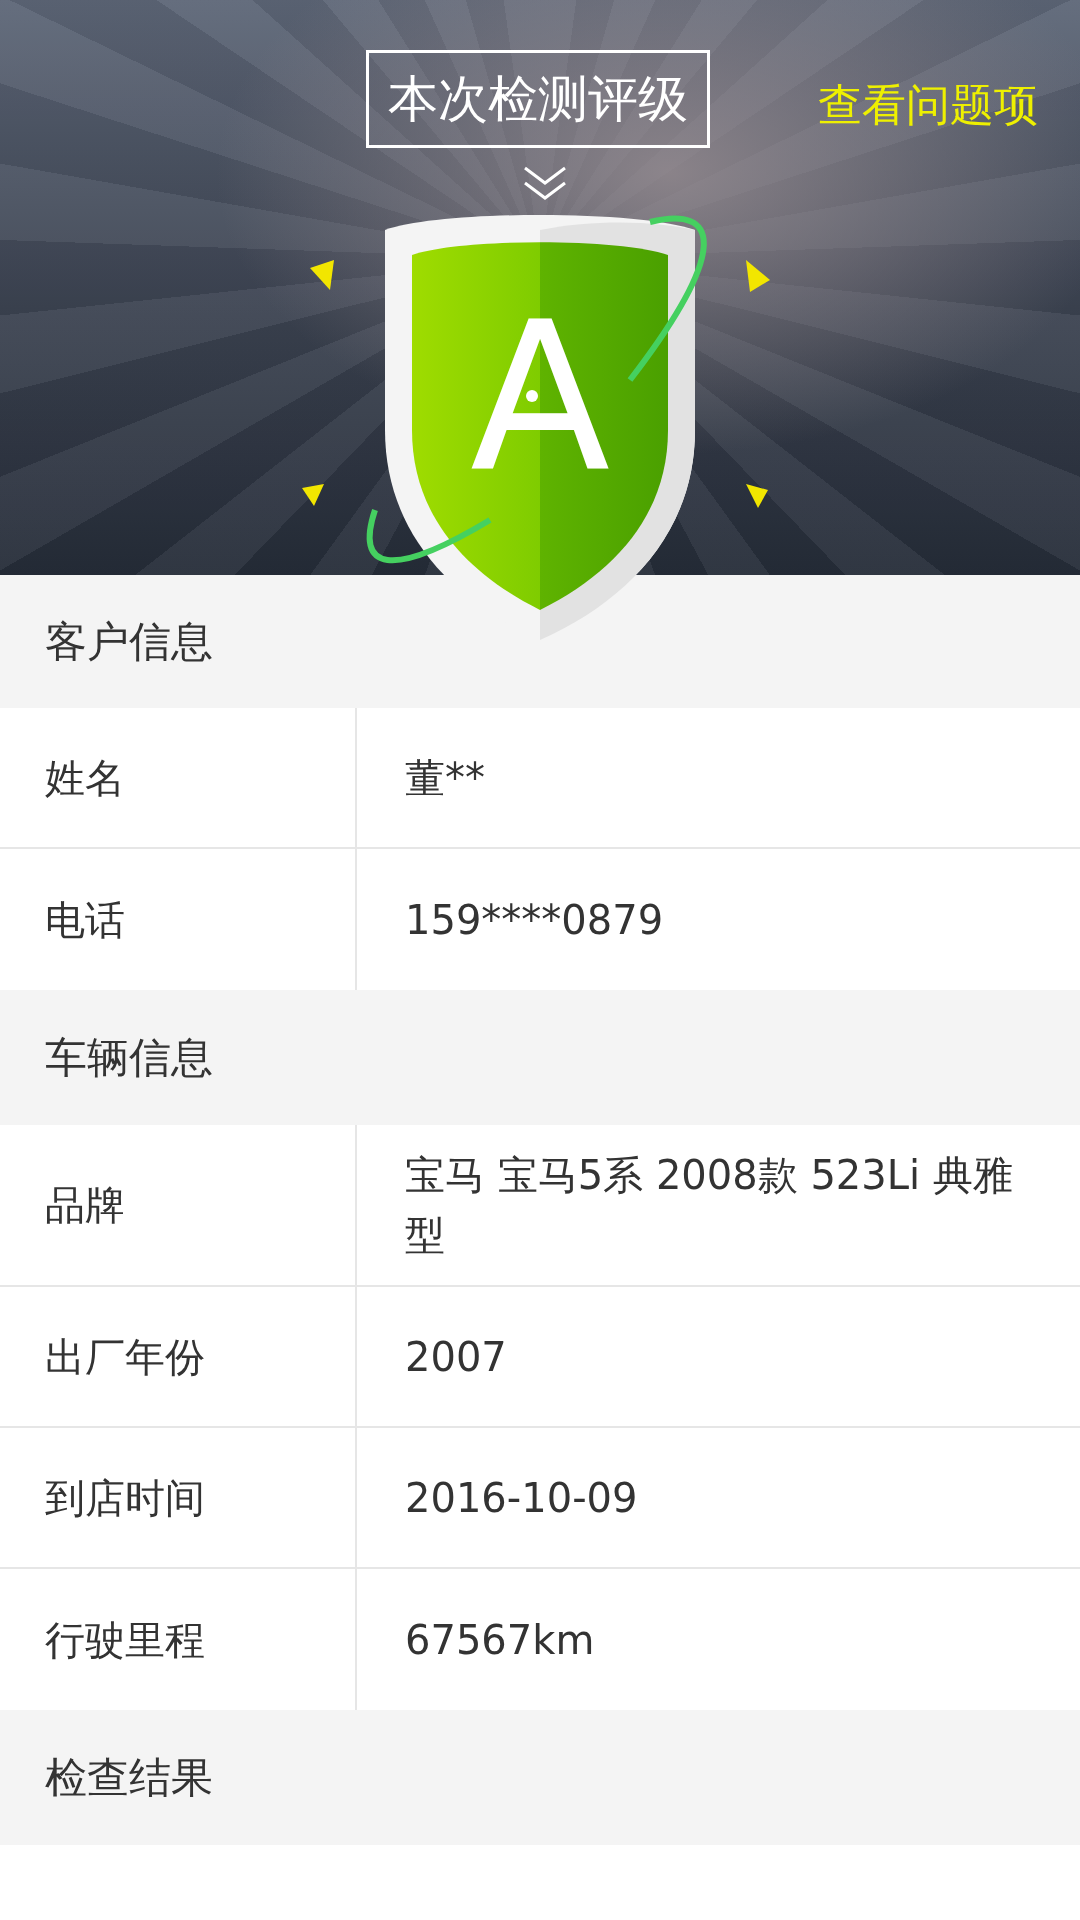  What do you see at coordinates (928, 105) in the screenshot?
I see `view-issues-link: 查看问题项` at bounding box center [928, 105].